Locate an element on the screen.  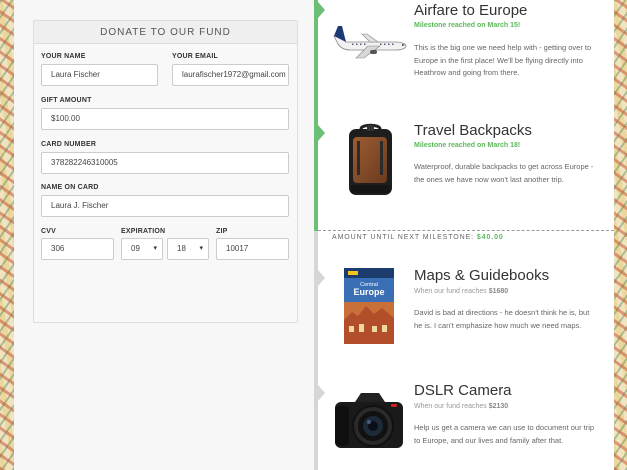
expiration-label: EXPIRATION is located at coordinates (143, 231).